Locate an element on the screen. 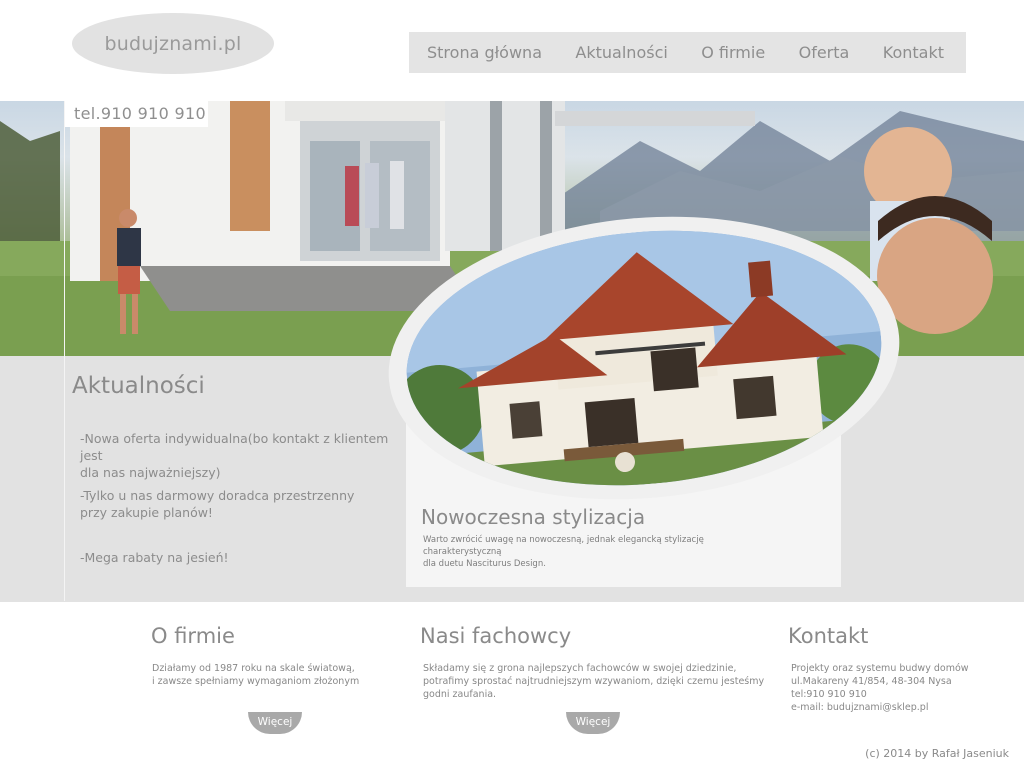 The height and width of the screenshot is (768, 1024). about-text-line: i zawsze spełniamy wymaganiom złożonym is located at coordinates (256, 681).